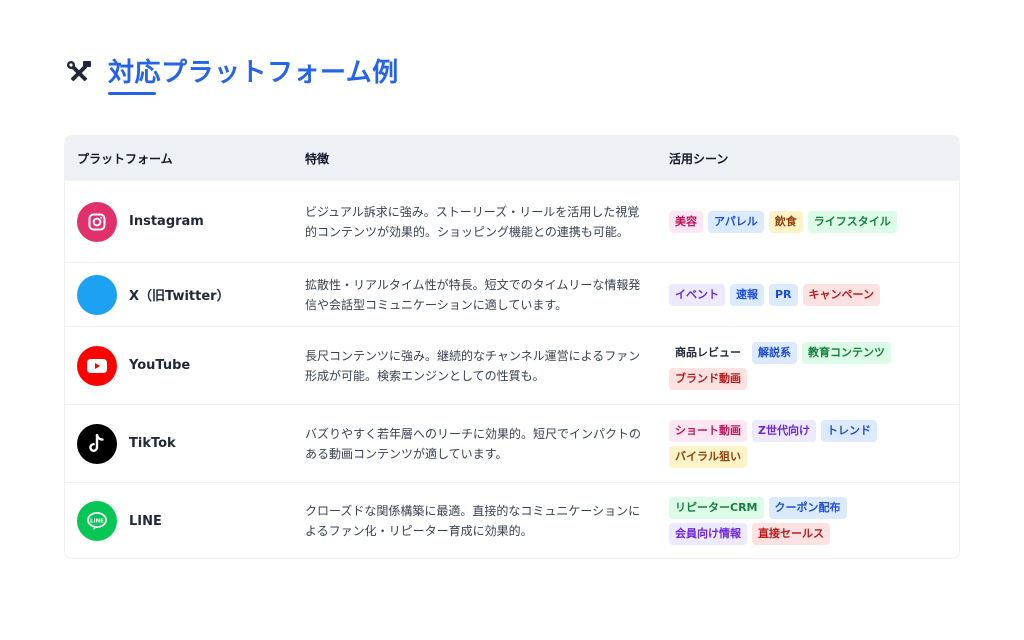  What do you see at coordinates (716, 508) in the screenshot?
I see `scene-tag: リピーターCRM` at bounding box center [716, 508].